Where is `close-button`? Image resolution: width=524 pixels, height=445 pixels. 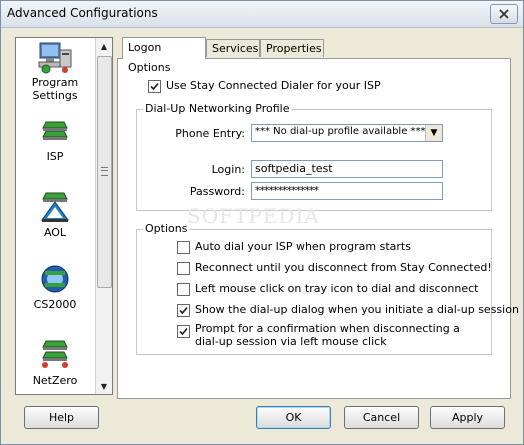
close-button is located at coordinates (504, 14).